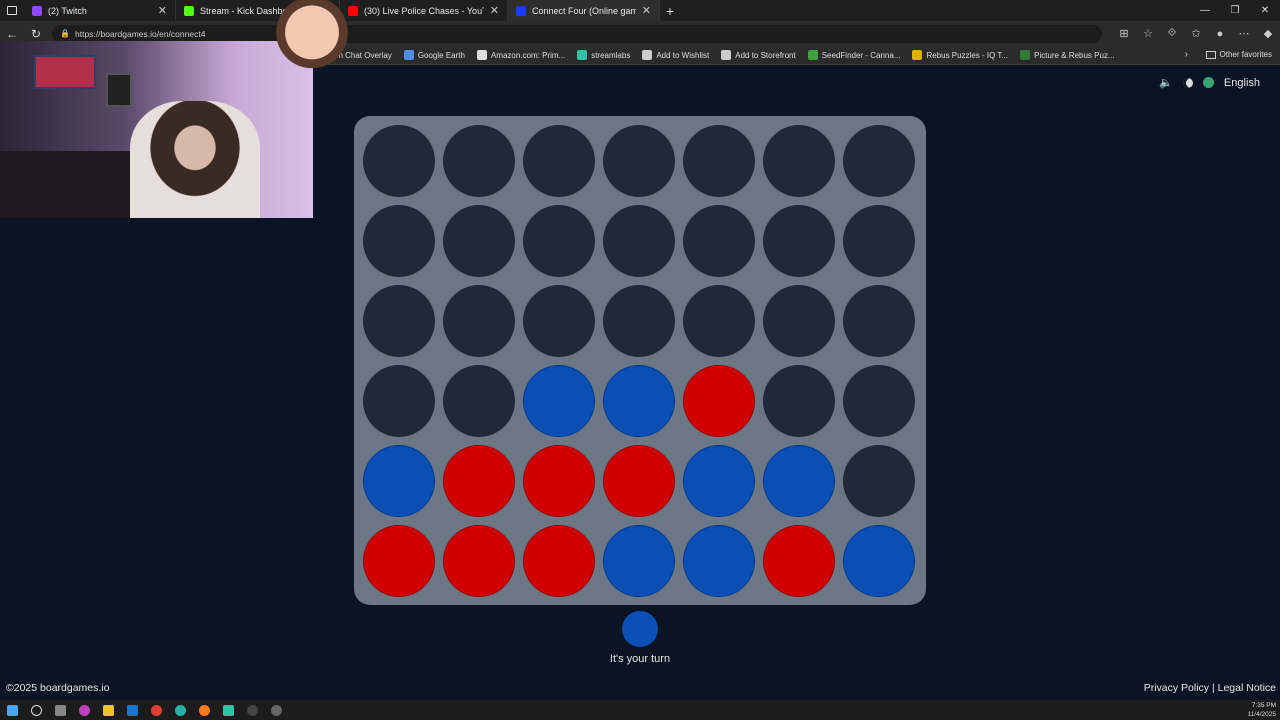  Describe the element at coordinates (1196, 33) in the screenshot. I see `favorites-icon: ✩` at that location.